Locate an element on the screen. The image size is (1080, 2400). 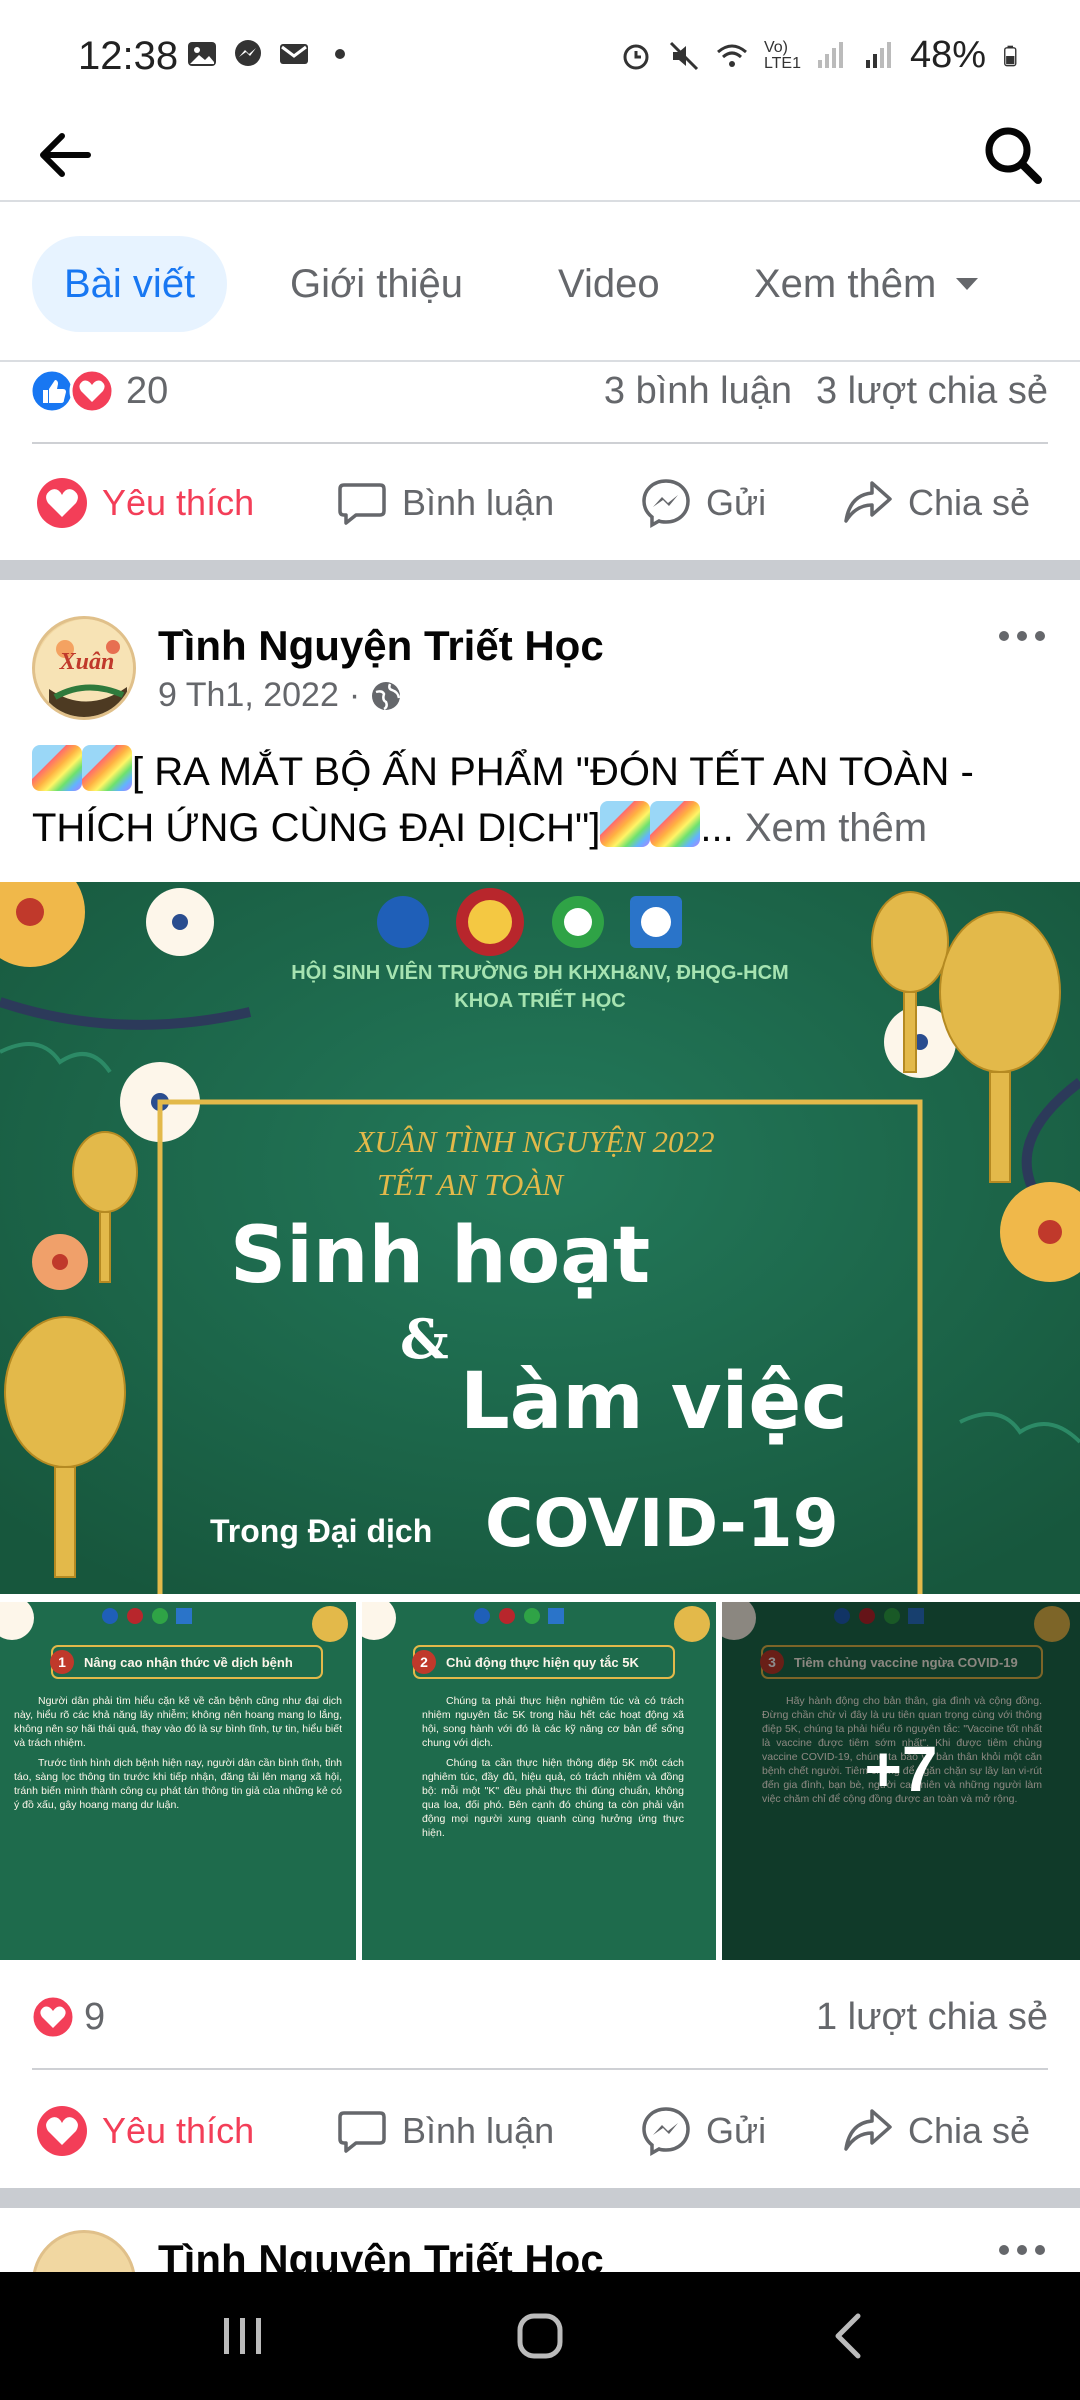
tab-about: Giới thiệu is located at coordinates (376, 284).